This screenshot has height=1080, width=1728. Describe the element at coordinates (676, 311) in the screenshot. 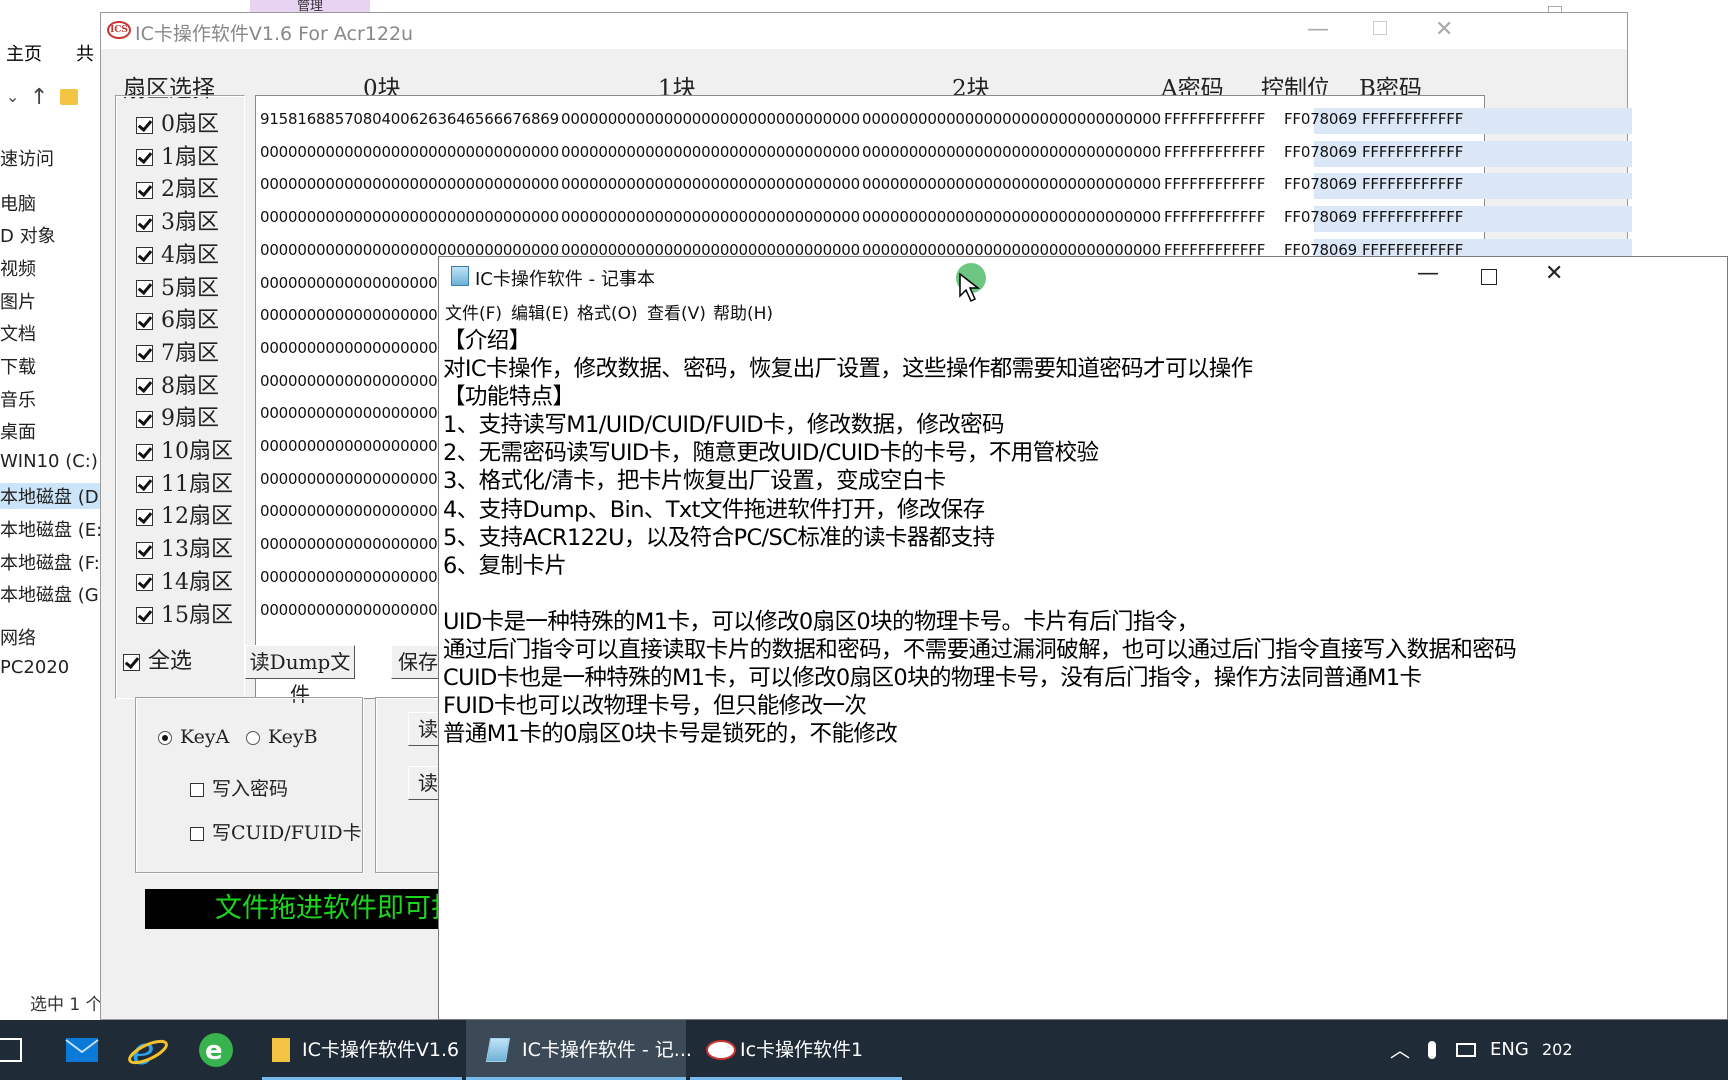

I see `menu-item: 查看(V)` at that location.